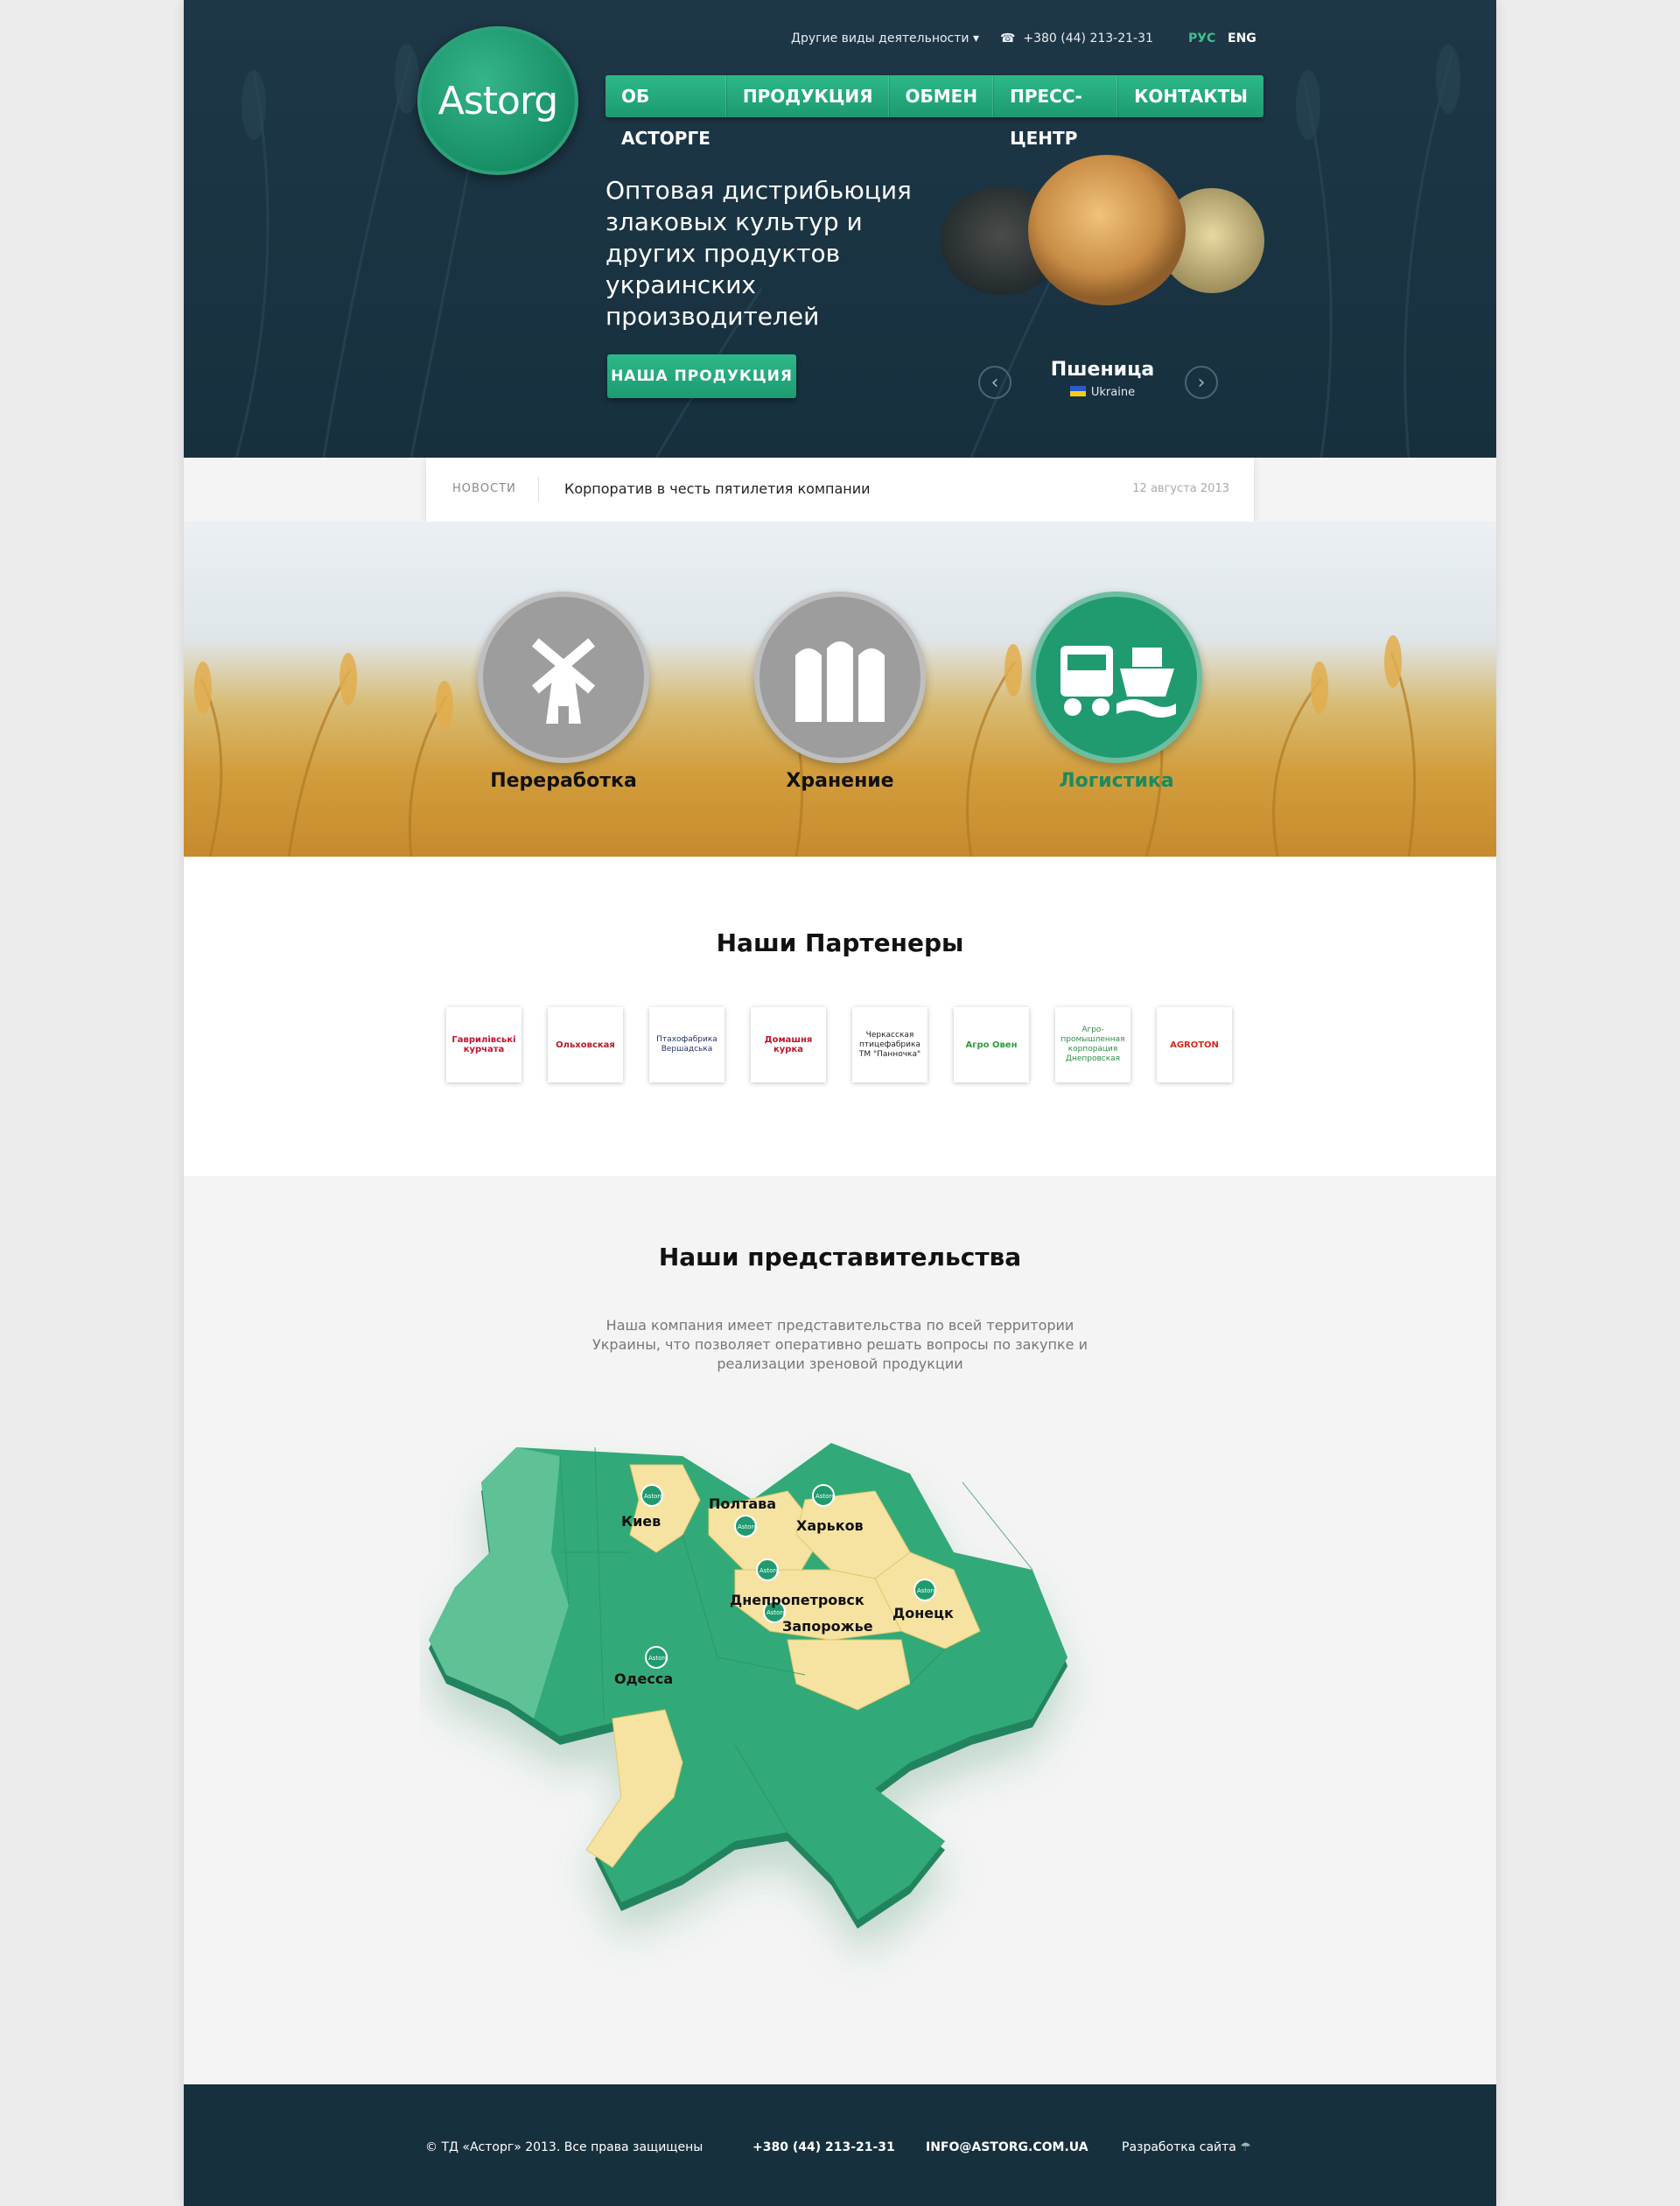  What do you see at coordinates (1201, 39) in the screenshot?
I see `lang-ru: РУС` at bounding box center [1201, 39].